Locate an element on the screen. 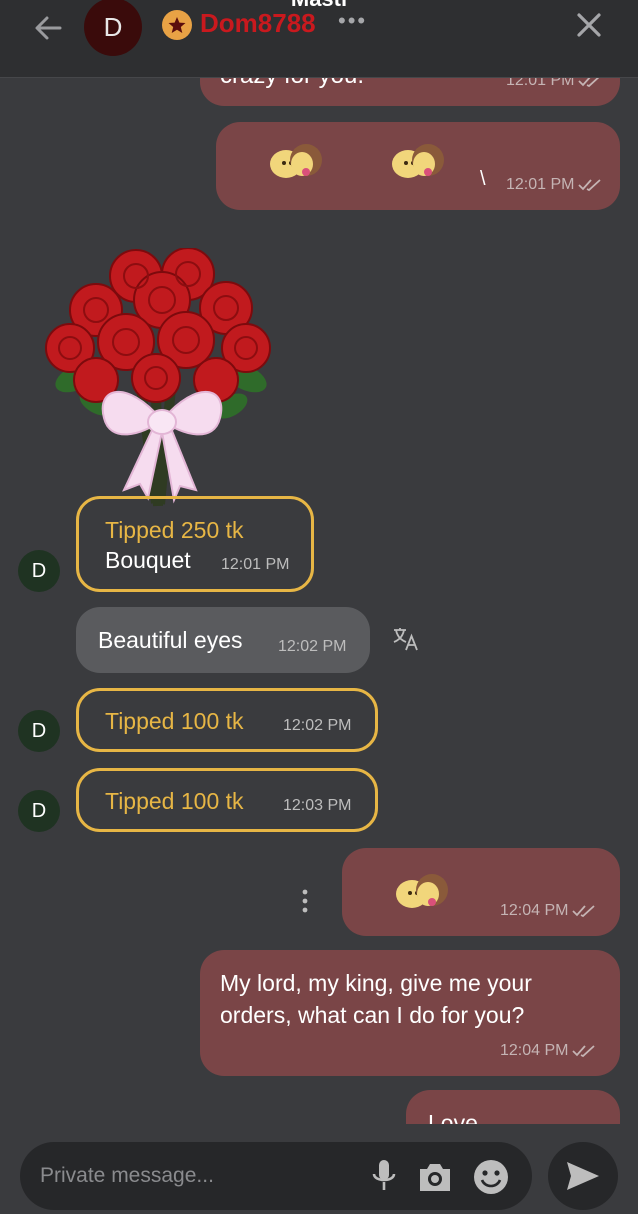 The width and height of the screenshot is (638, 1214). send-button is located at coordinates (583, 1176).